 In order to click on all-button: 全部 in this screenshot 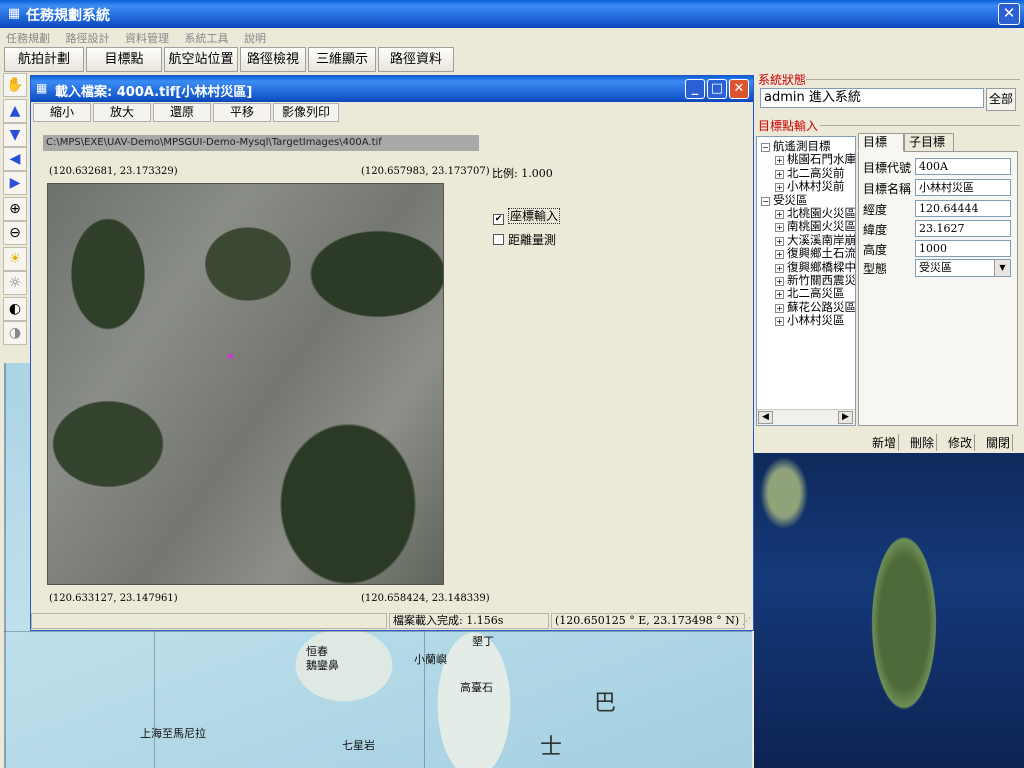, I will do `click(1001, 99)`.